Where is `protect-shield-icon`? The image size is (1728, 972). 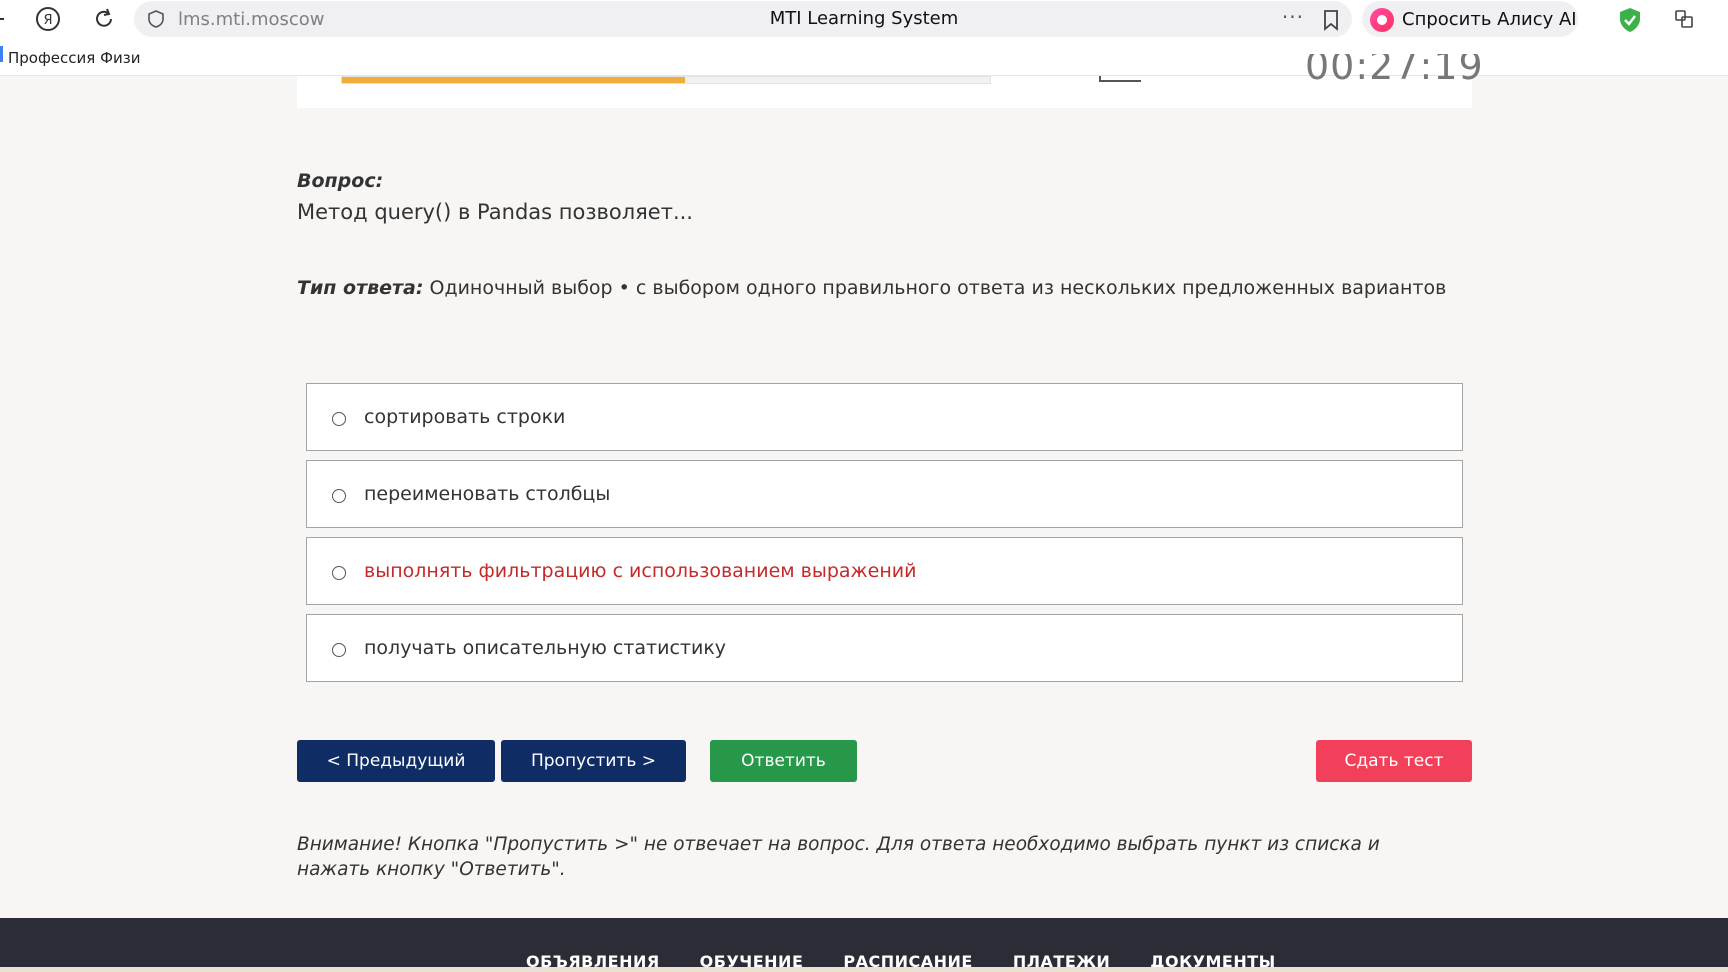 protect-shield-icon is located at coordinates (1630, 20).